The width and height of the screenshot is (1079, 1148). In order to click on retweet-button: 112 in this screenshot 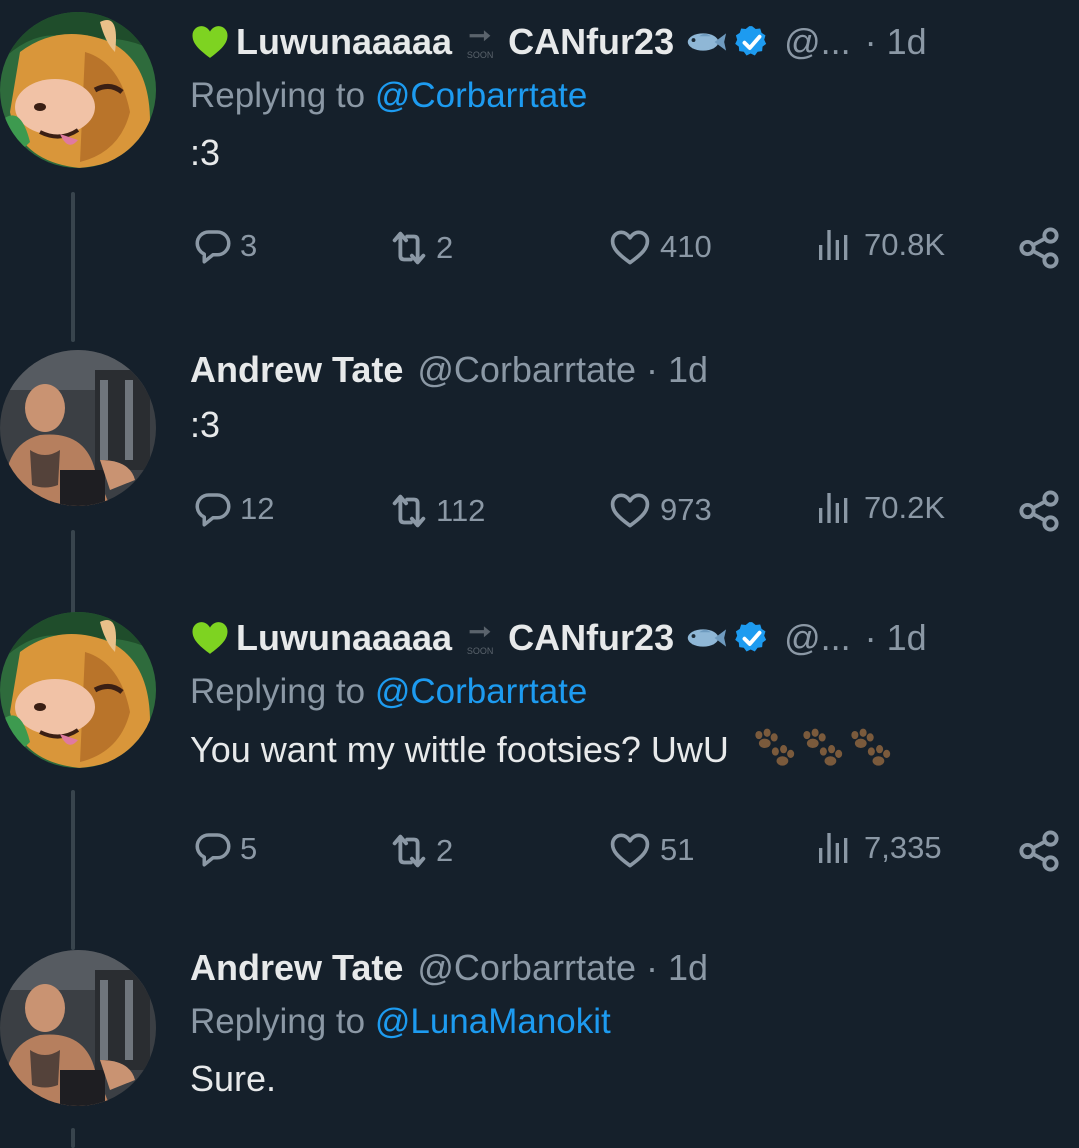, I will do `click(435, 511)`.